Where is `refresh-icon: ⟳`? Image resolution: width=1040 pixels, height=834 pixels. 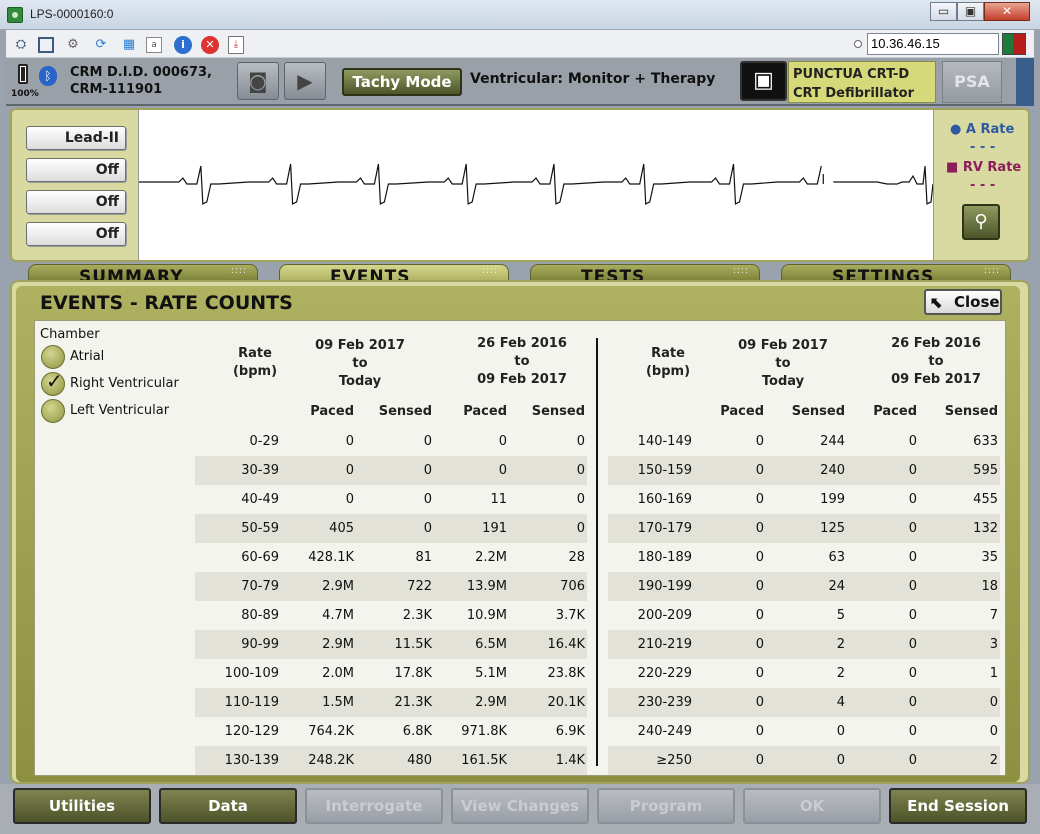
refresh-icon: ⟳ is located at coordinates (101, 45).